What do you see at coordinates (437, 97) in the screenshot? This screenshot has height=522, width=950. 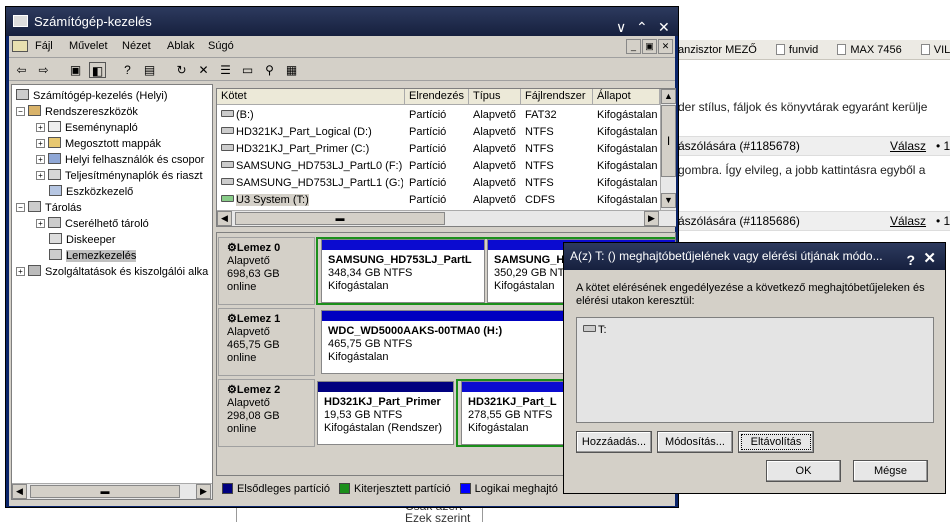 I see `col-layout: Elrendezés` at bounding box center [437, 97].